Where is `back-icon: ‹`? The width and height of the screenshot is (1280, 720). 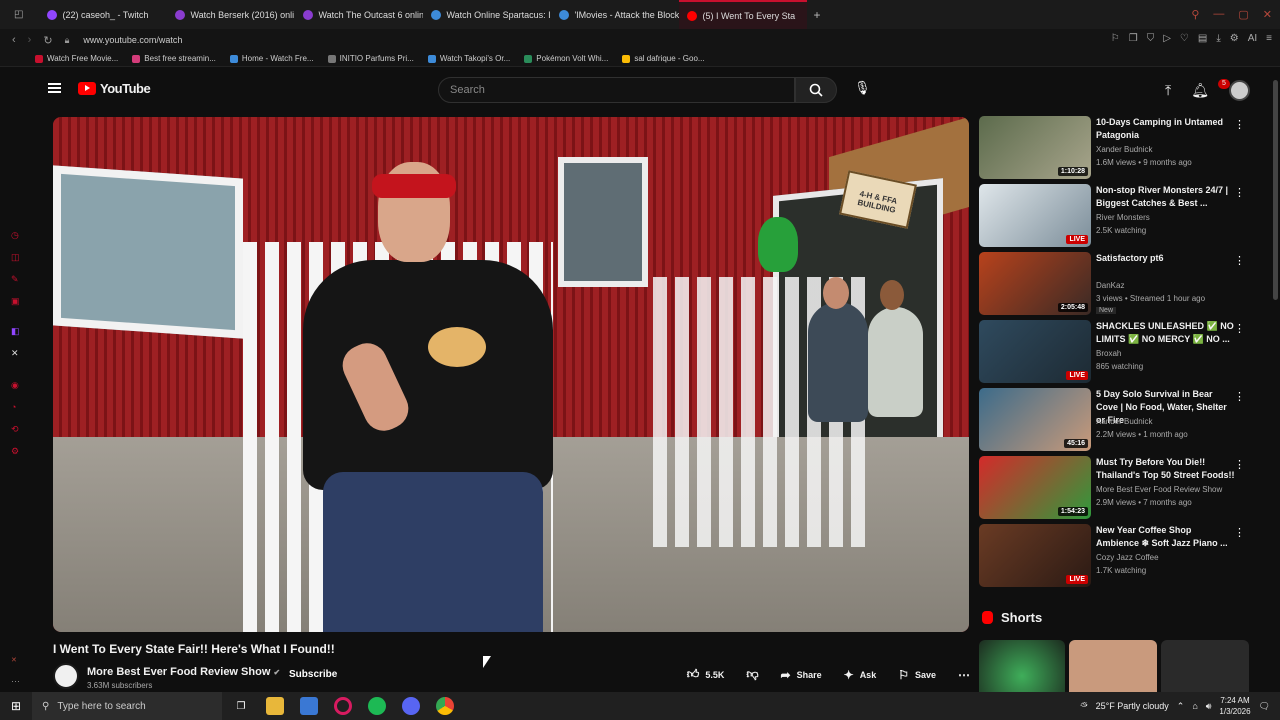 back-icon: ‹ is located at coordinates (14, 40).